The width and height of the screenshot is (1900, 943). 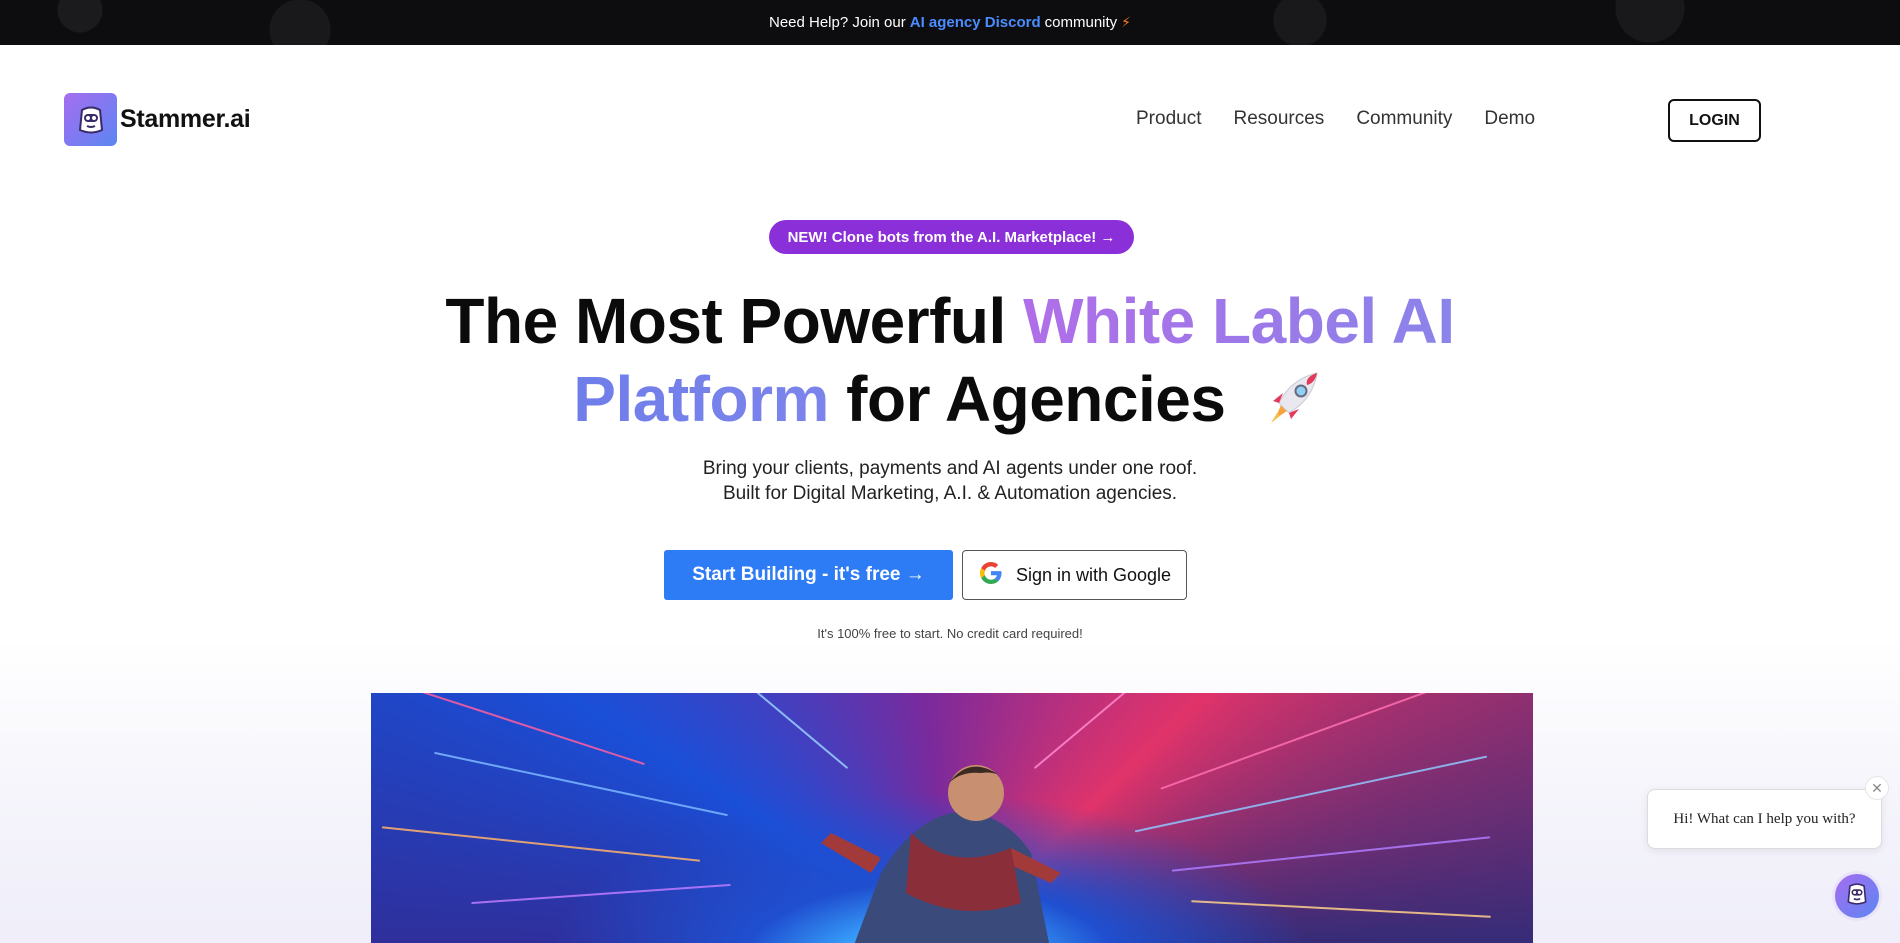 What do you see at coordinates (991, 575) in the screenshot?
I see `google-icon` at bounding box center [991, 575].